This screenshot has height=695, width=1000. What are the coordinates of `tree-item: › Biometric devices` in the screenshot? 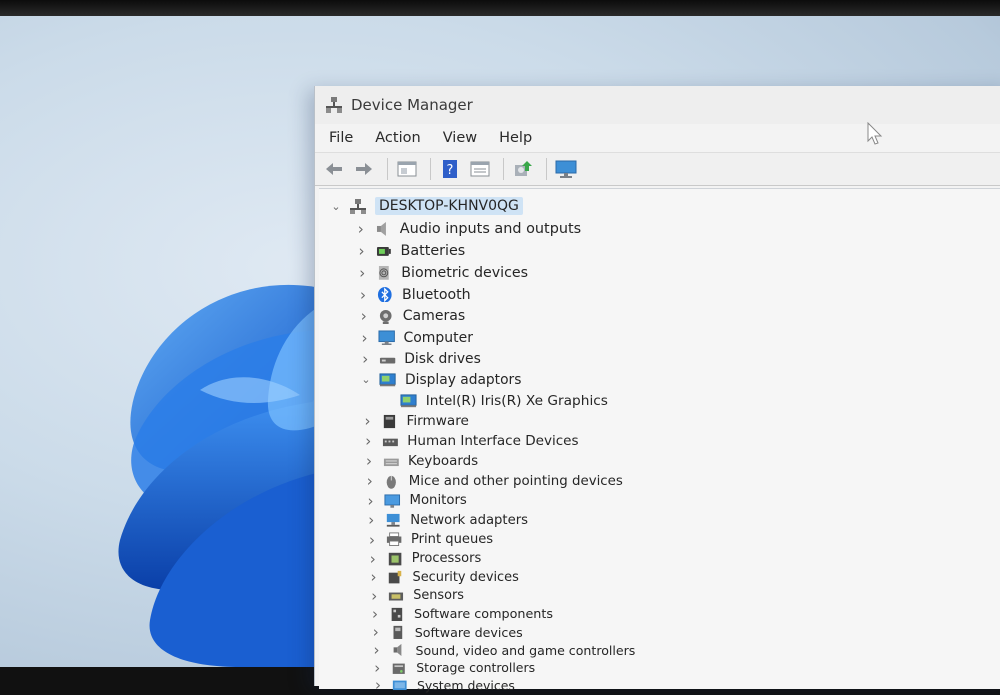 It's located at (441, 273).